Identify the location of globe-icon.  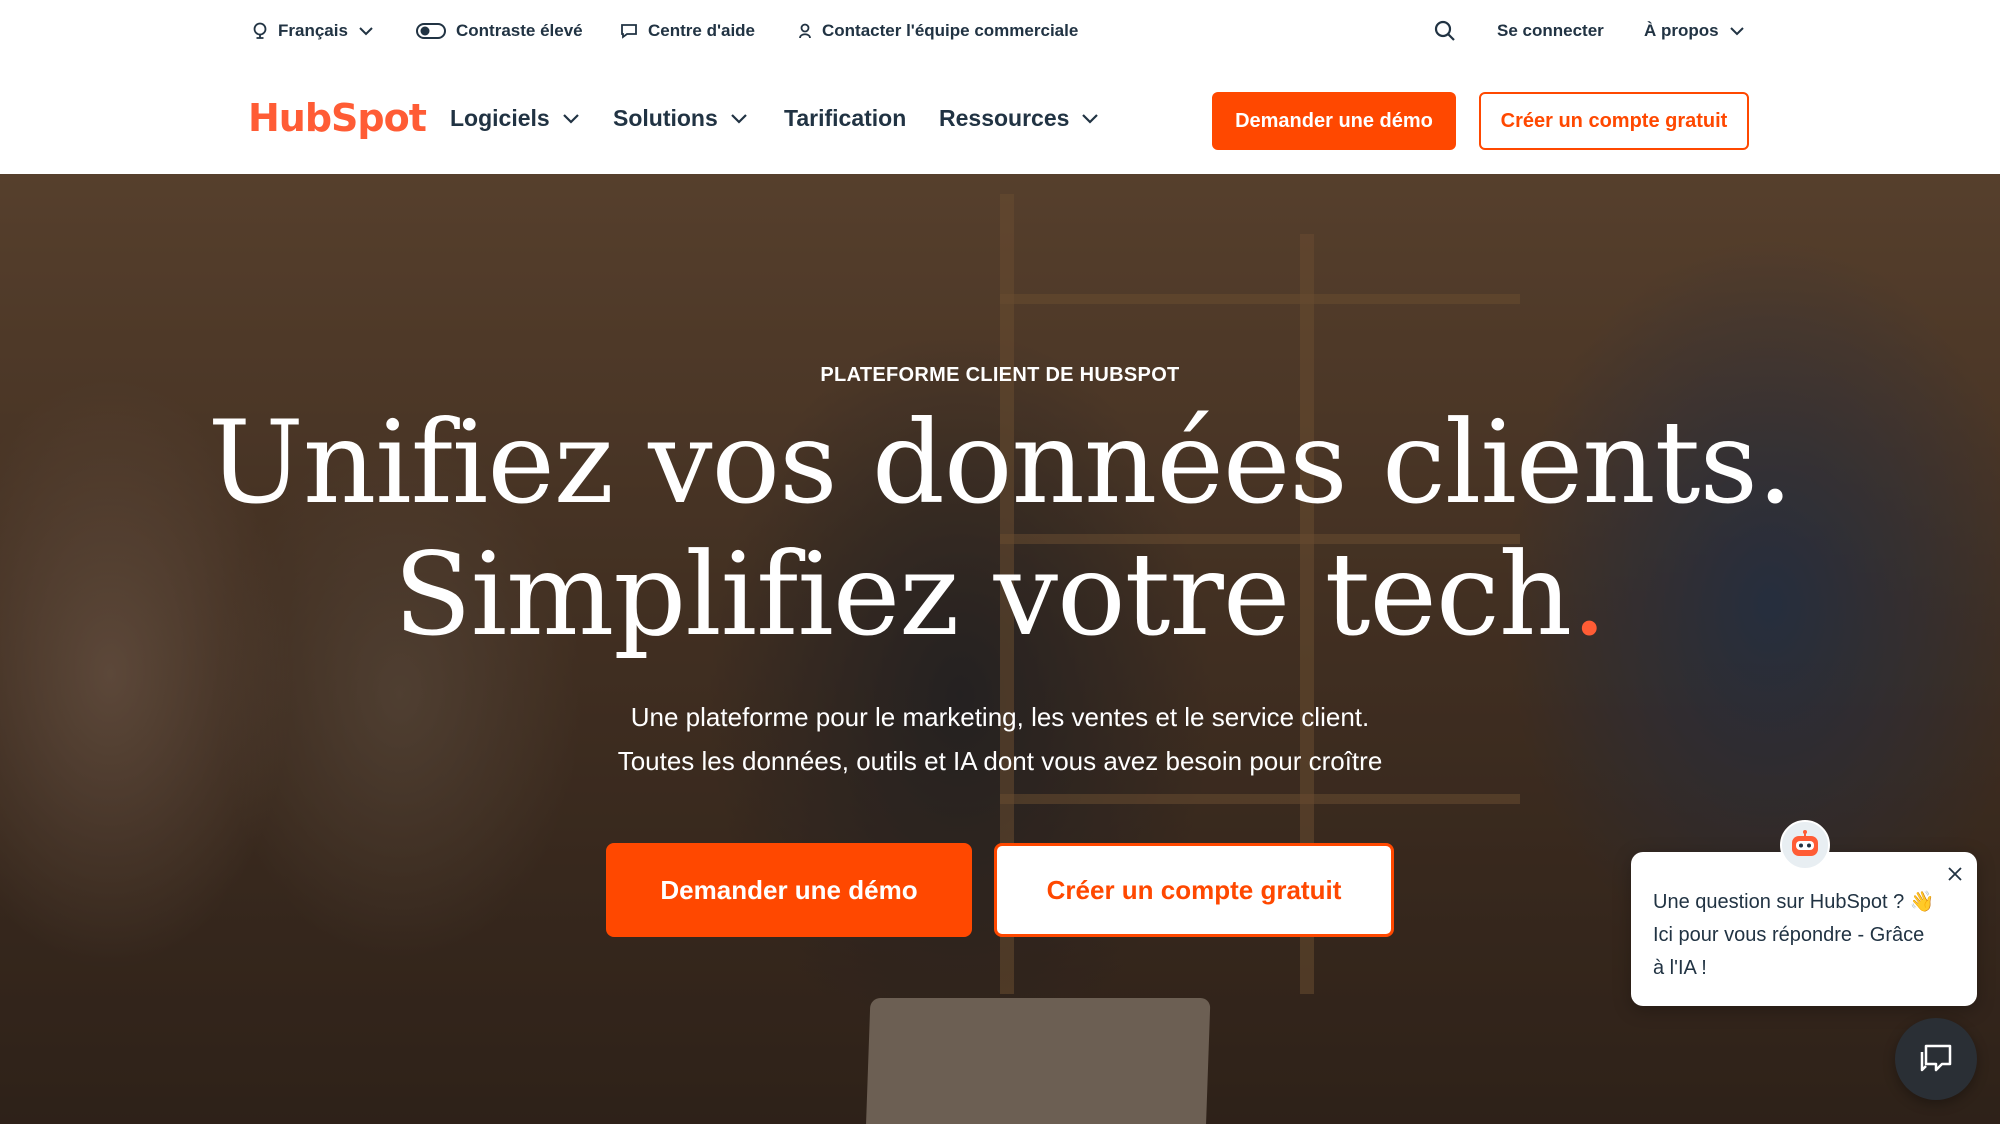
(260, 30).